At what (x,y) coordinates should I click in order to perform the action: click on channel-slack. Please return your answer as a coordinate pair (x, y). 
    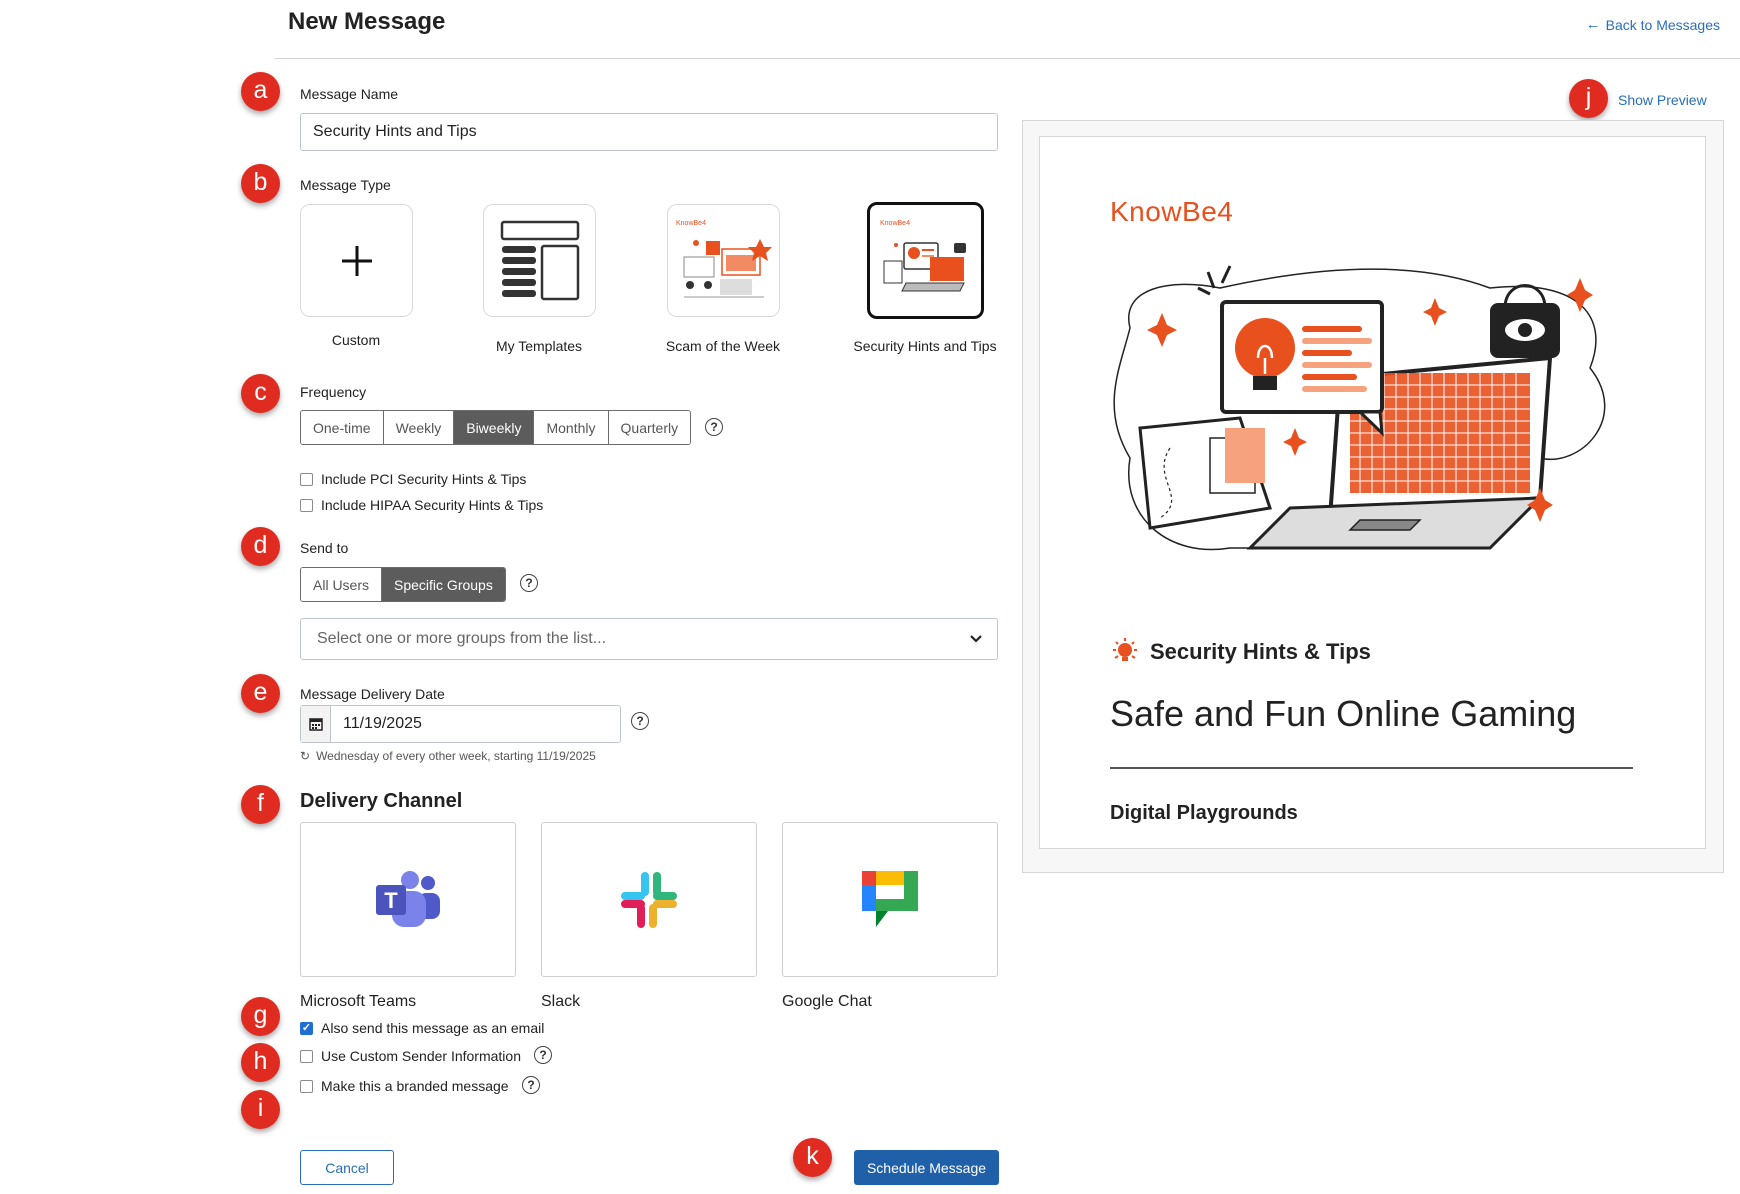
    Looking at the image, I should click on (649, 899).